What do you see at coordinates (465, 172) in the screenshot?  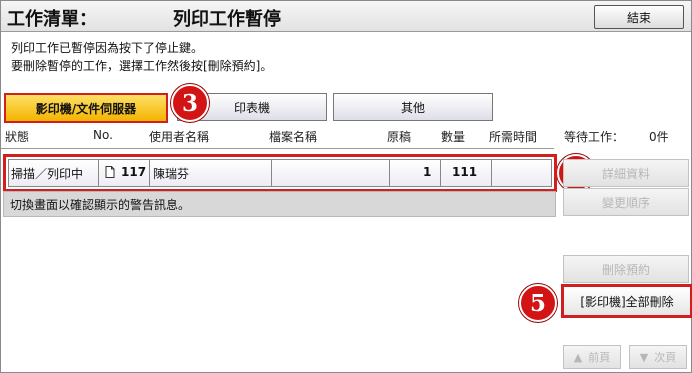 I see `job-quantity: 111` at bounding box center [465, 172].